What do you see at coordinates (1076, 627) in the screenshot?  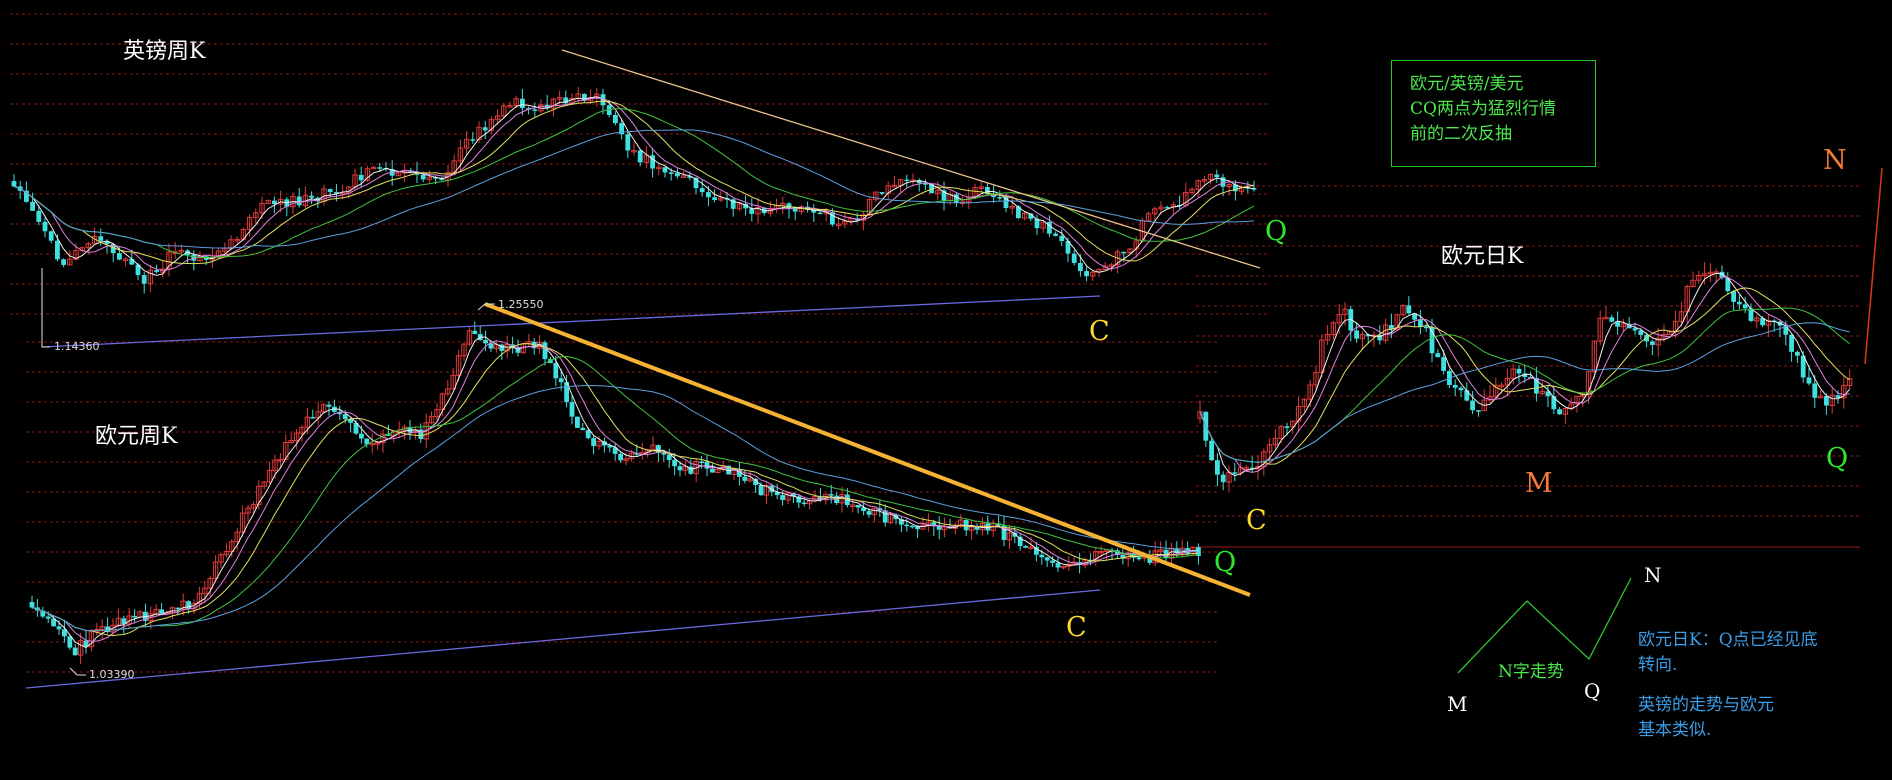 I see `eur-weekly-c-marker: C` at bounding box center [1076, 627].